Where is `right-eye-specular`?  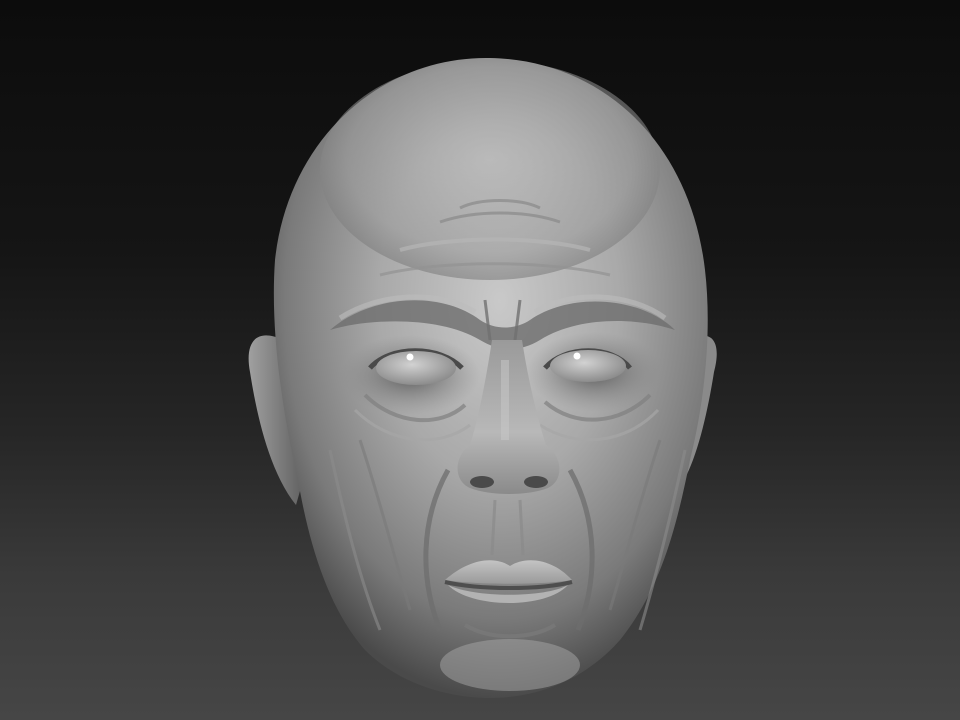 right-eye-specular is located at coordinates (577, 356).